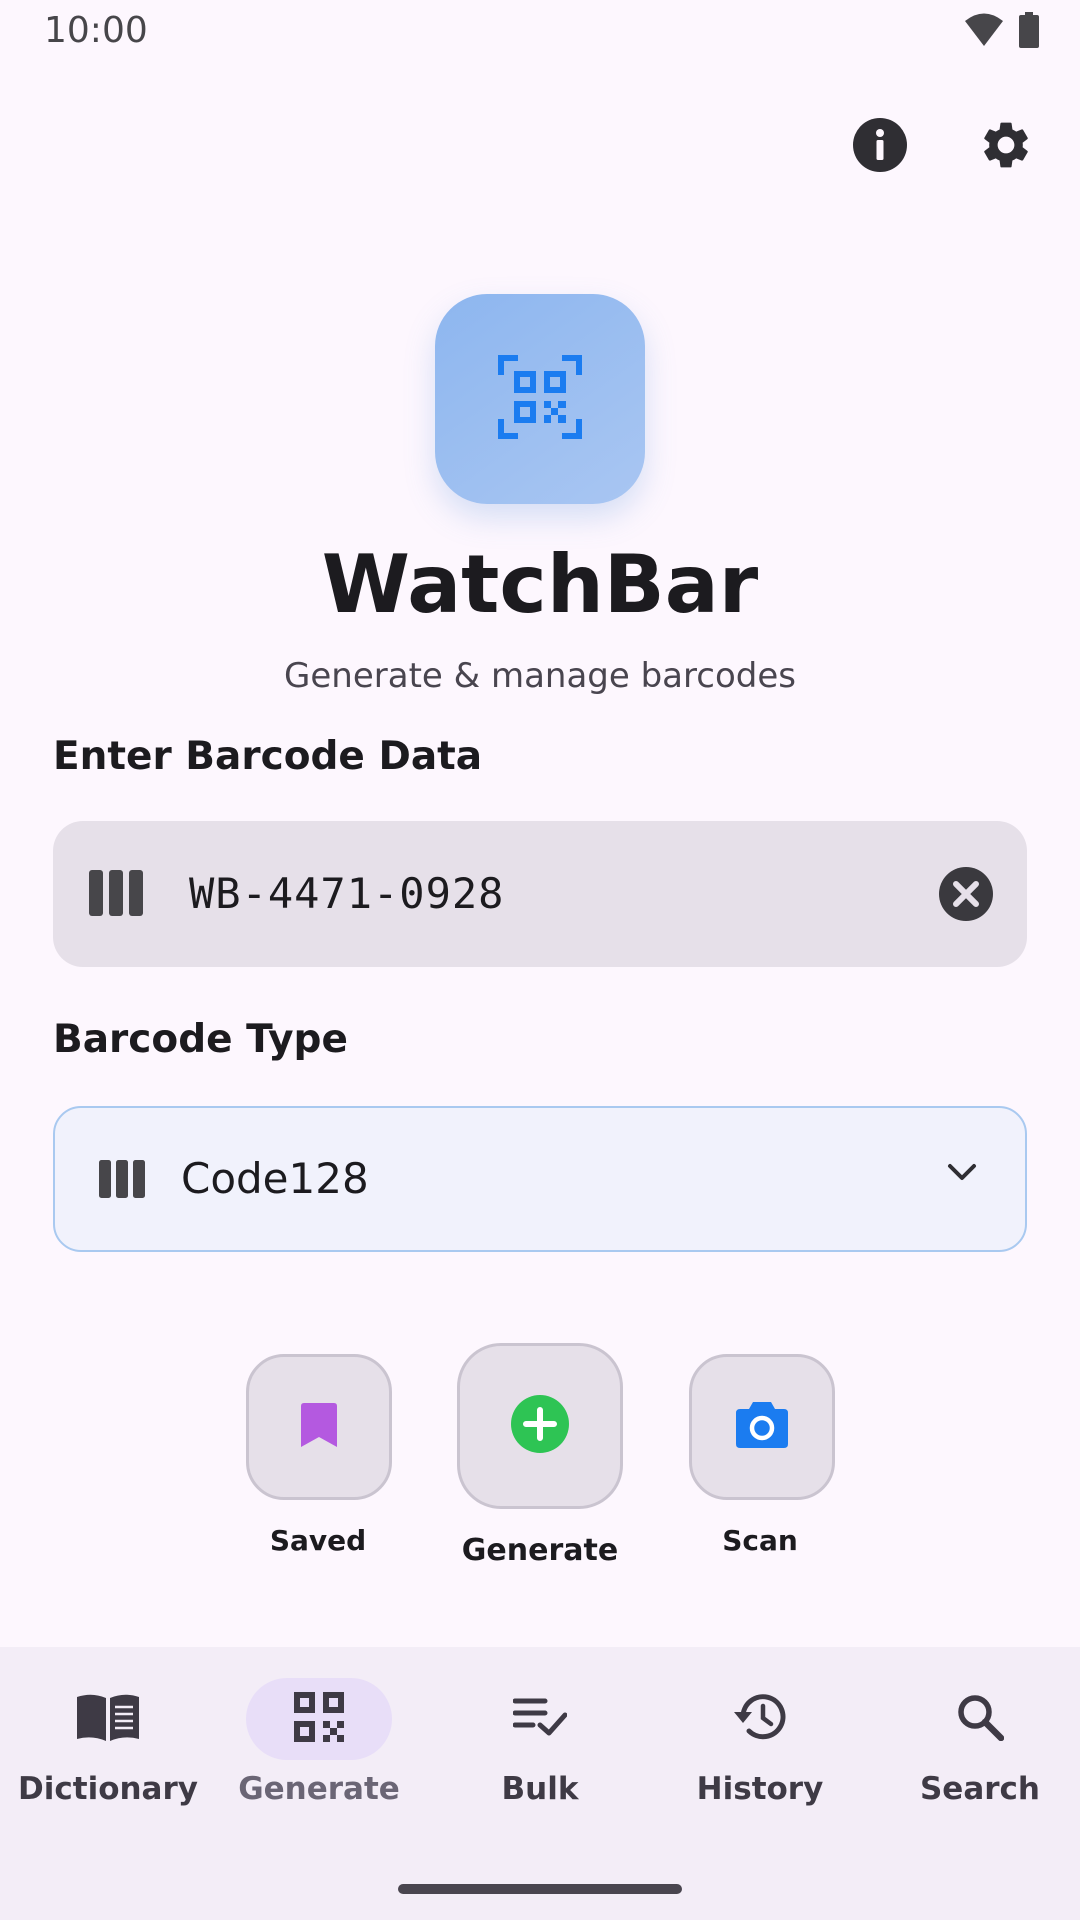  What do you see at coordinates (966, 894) in the screenshot?
I see `clear-icon` at bounding box center [966, 894].